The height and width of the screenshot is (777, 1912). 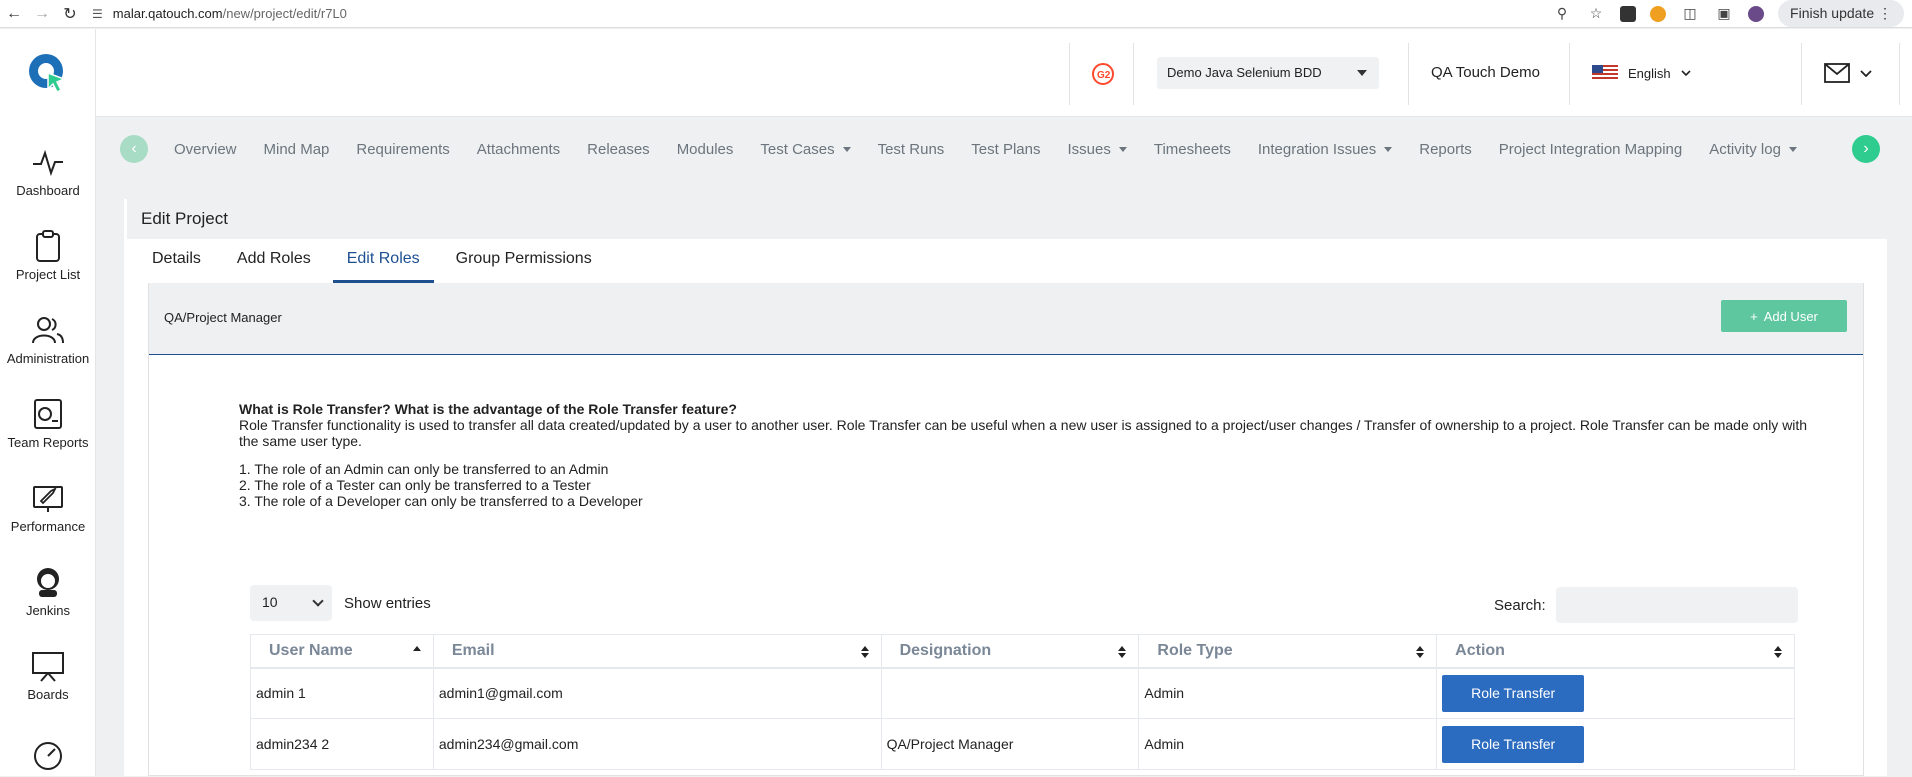 What do you see at coordinates (1244, 72) in the screenshot?
I see `project-select-value: Demo Java Selenium BDD` at bounding box center [1244, 72].